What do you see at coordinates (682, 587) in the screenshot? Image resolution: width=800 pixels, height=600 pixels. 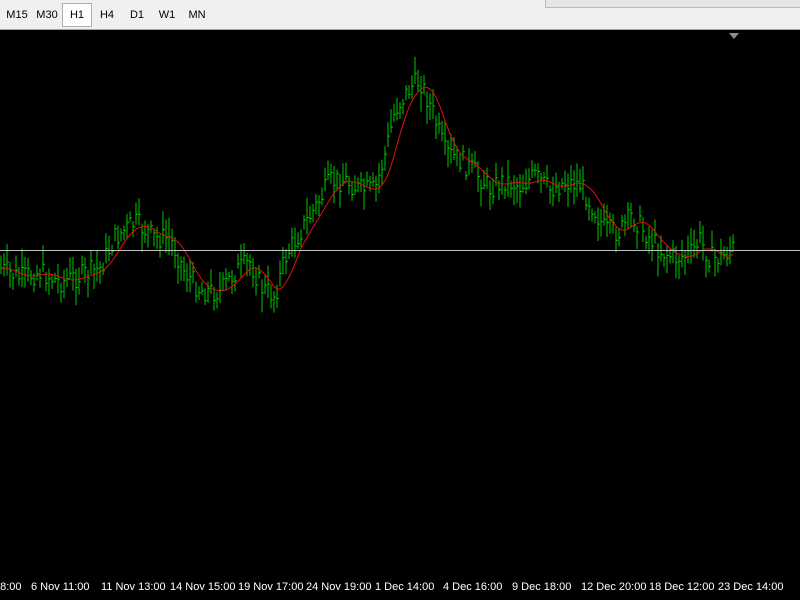 I see `x-tick-label: 18 Dec 12:00` at bounding box center [682, 587].